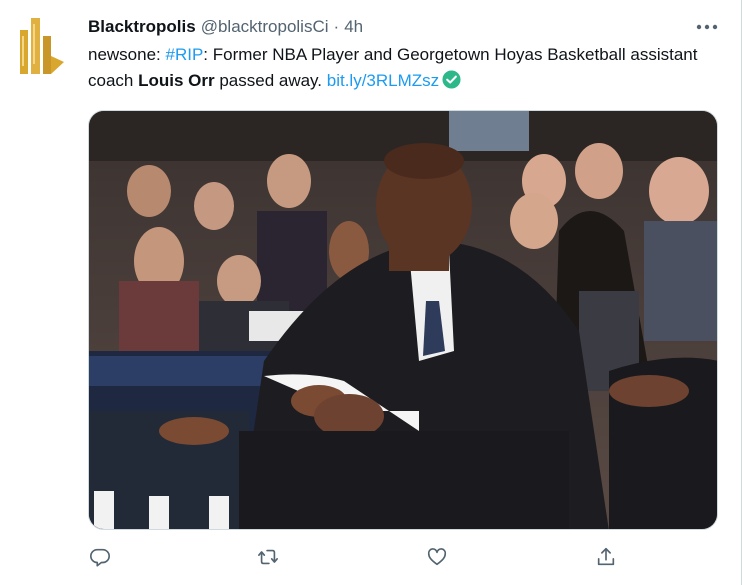 The height and width of the screenshot is (585, 742). I want to click on display-name: Blacktropolis, so click(142, 27).